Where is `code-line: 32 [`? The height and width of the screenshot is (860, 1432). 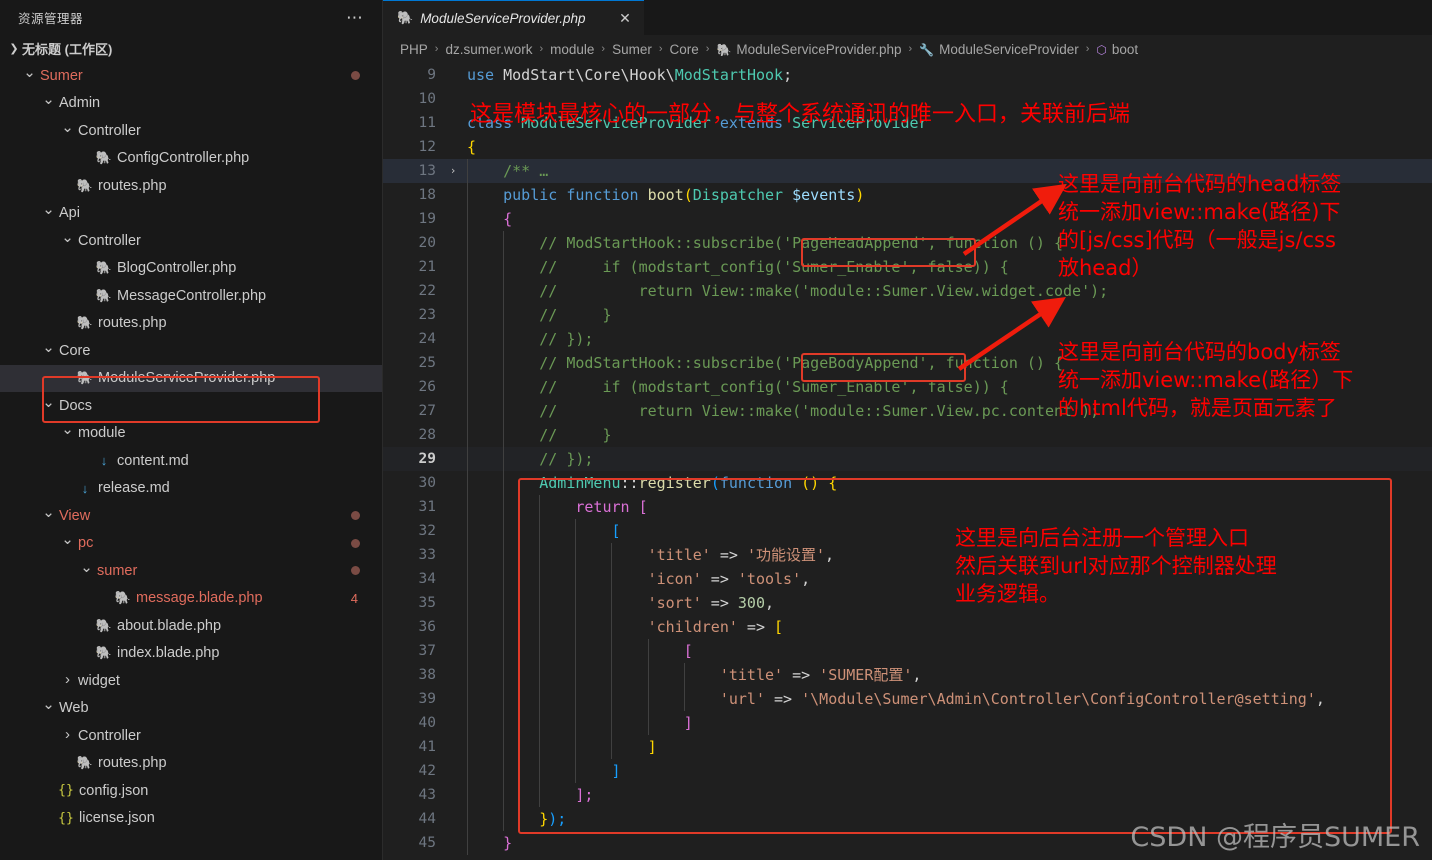 code-line: 32 [ is located at coordinates (907, 531).